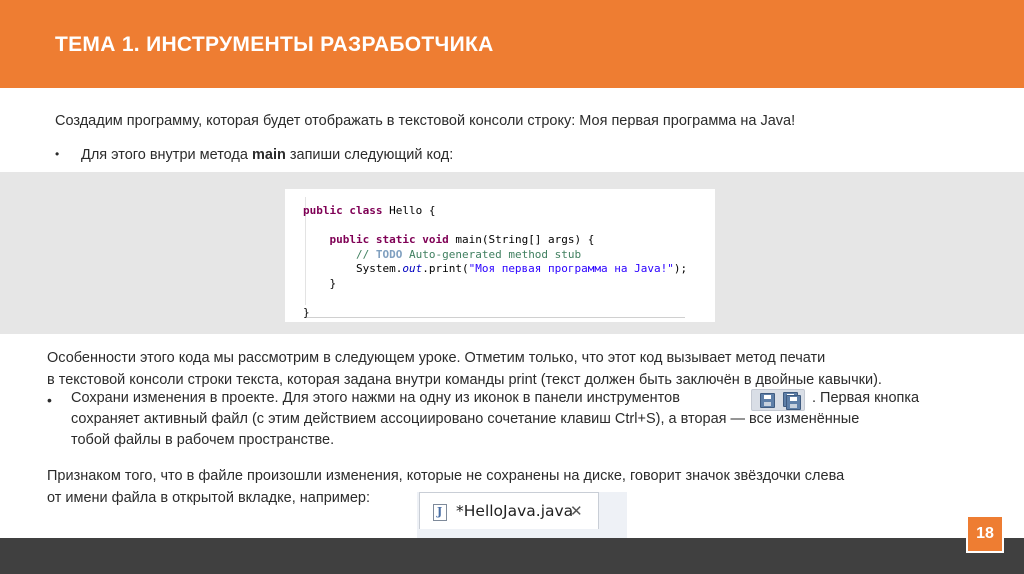 This screenshot has width=1024, height=574. I want to click on toolbar-save-icons, so click(778, 400).